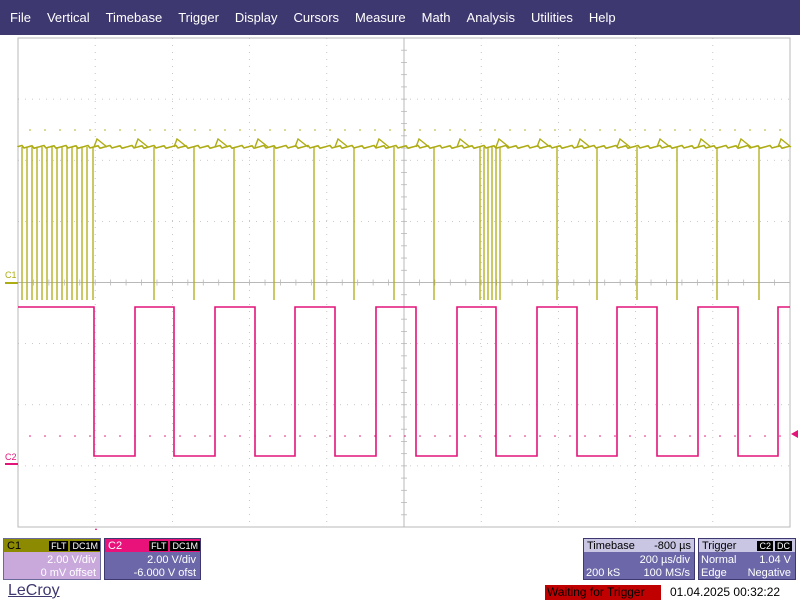 This screenshot has height=600, width=800. I want to click on c2-trace-label: C2, so click(11, 457).